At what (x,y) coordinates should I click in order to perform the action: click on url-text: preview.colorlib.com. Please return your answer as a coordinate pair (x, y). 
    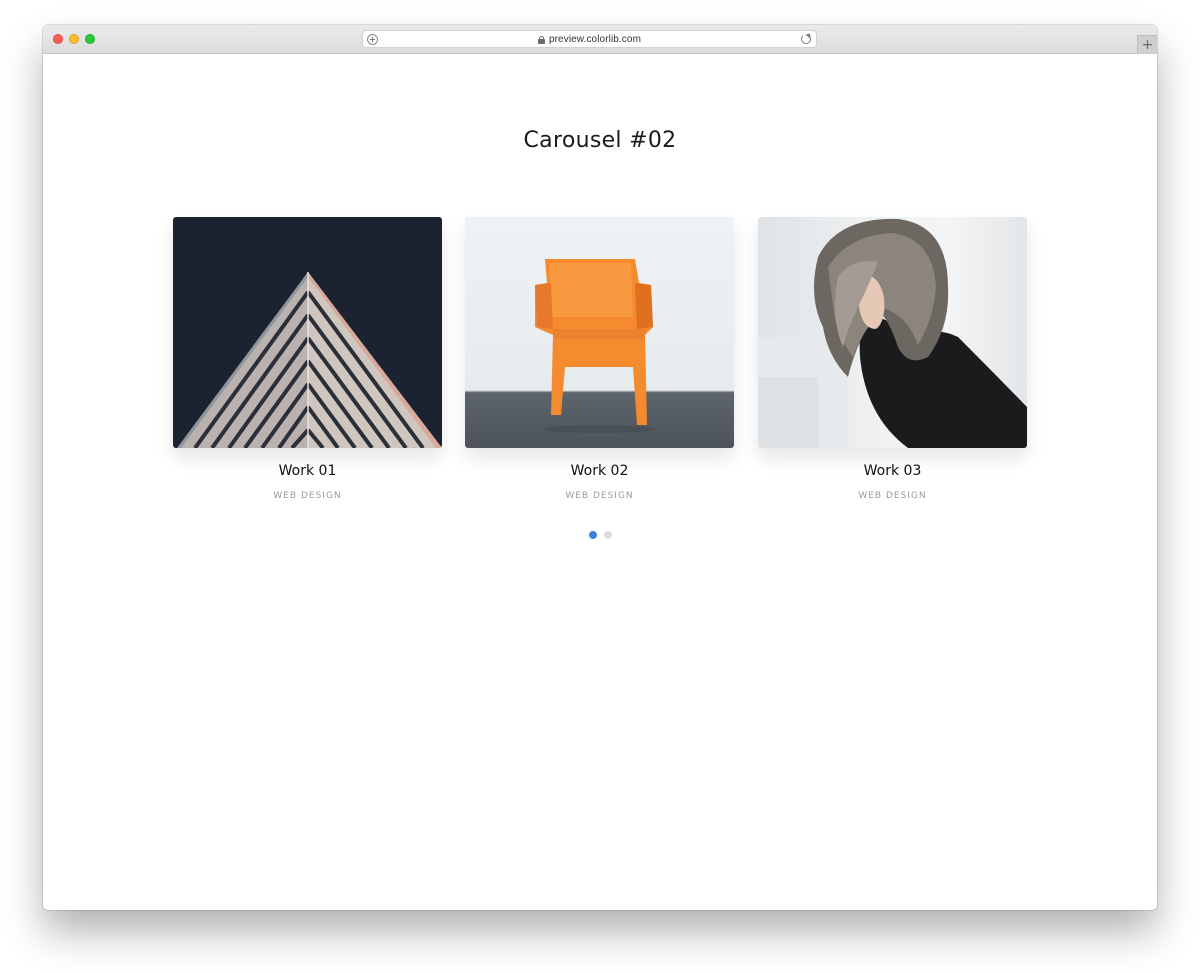
    Looking at the image, I should click on (595, 39).